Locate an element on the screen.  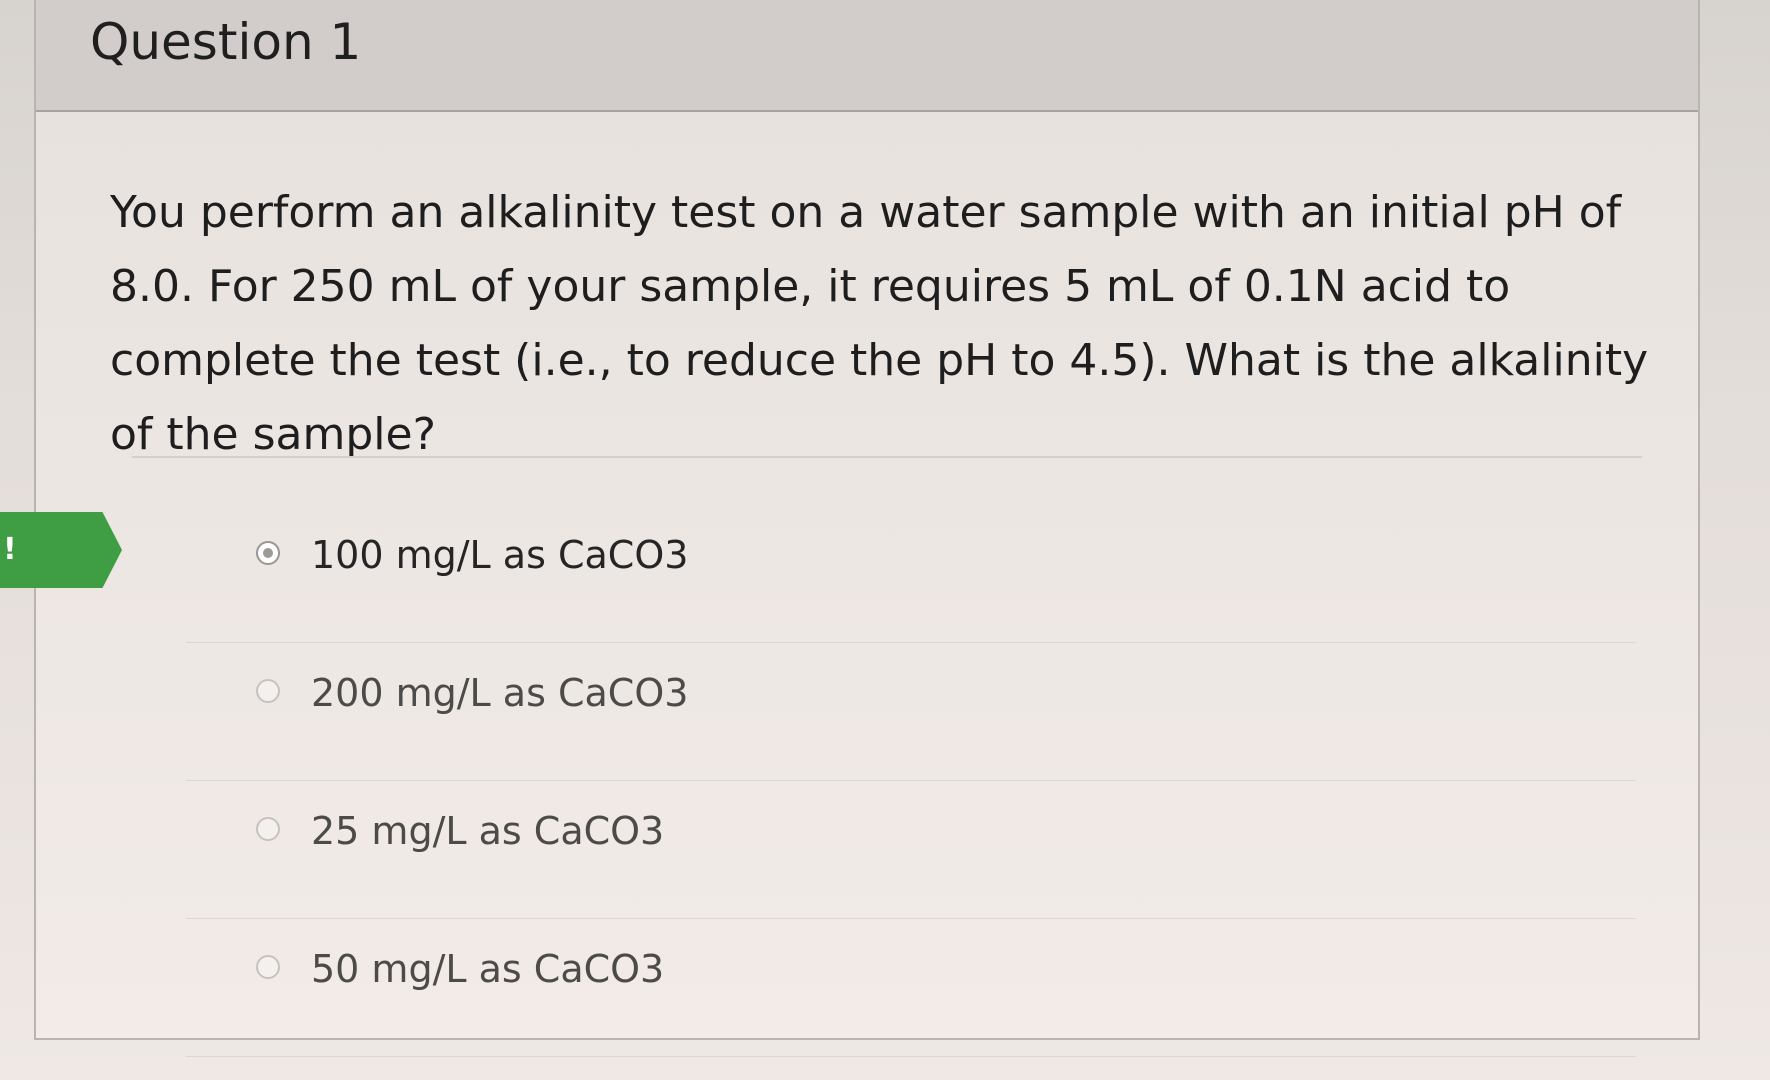
answer-label: 25 mg/L as CaCO3 is located at coordinates (487, 831).